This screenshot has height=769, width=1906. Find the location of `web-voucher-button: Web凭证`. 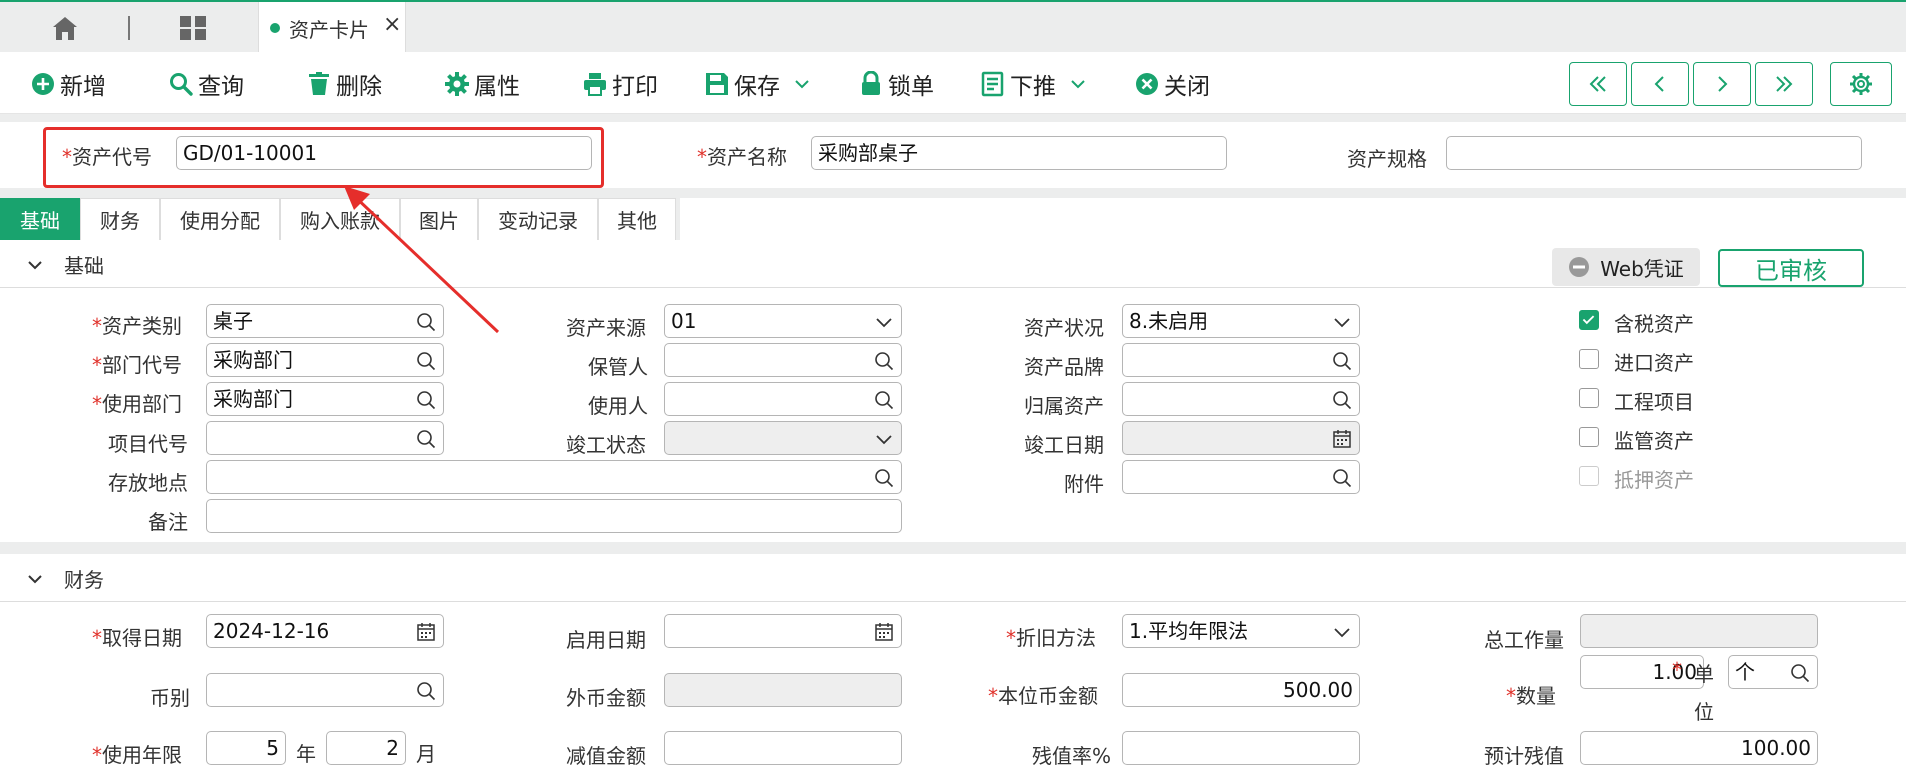

web-voucher-button: Web凭证 is located at coordinates (1626, 267).